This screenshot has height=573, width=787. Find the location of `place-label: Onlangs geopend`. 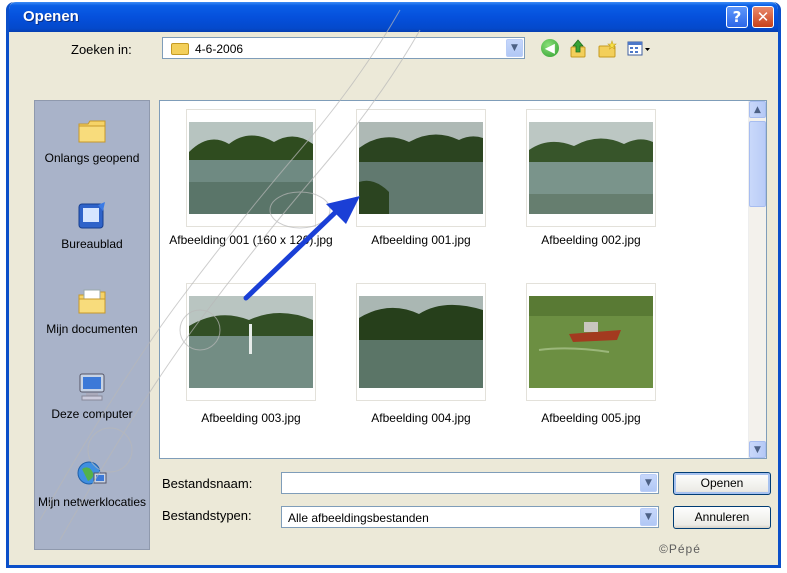

place-label: Onlangs geopend is located at coordinates (92, 158).